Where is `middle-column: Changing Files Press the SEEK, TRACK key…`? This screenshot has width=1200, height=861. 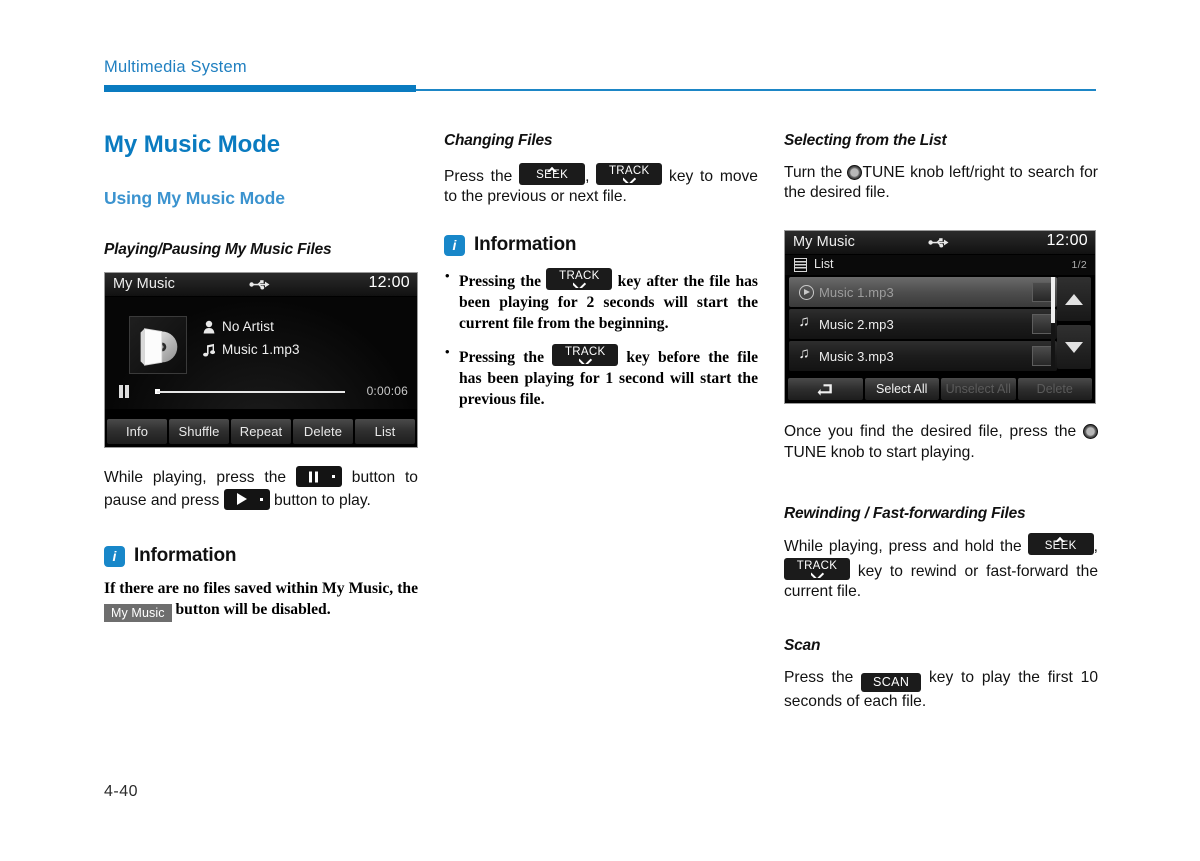 middle-column: Changing Files Press the SEEK, TRACK key… is located at coordinates (601, 271).